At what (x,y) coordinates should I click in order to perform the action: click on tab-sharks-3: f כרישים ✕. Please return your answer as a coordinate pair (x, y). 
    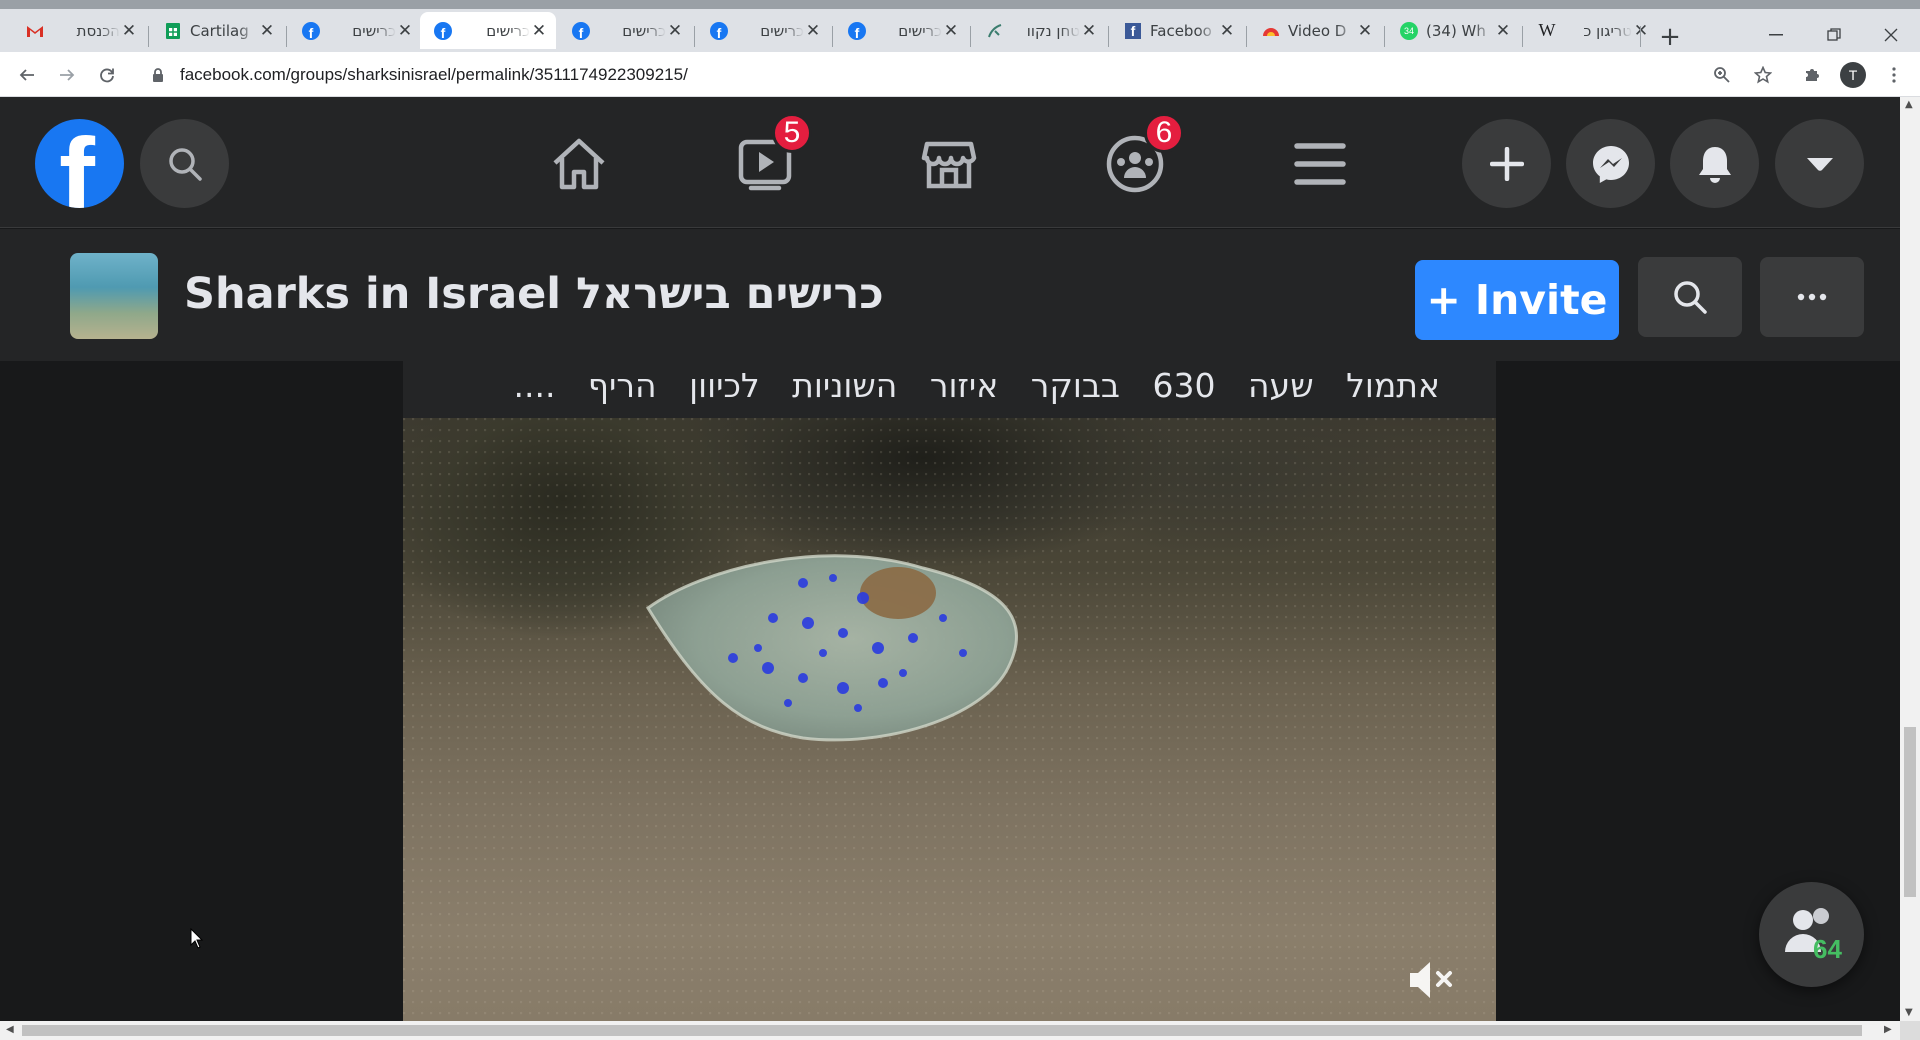
    Looking at the image, I should click on (625, 30).